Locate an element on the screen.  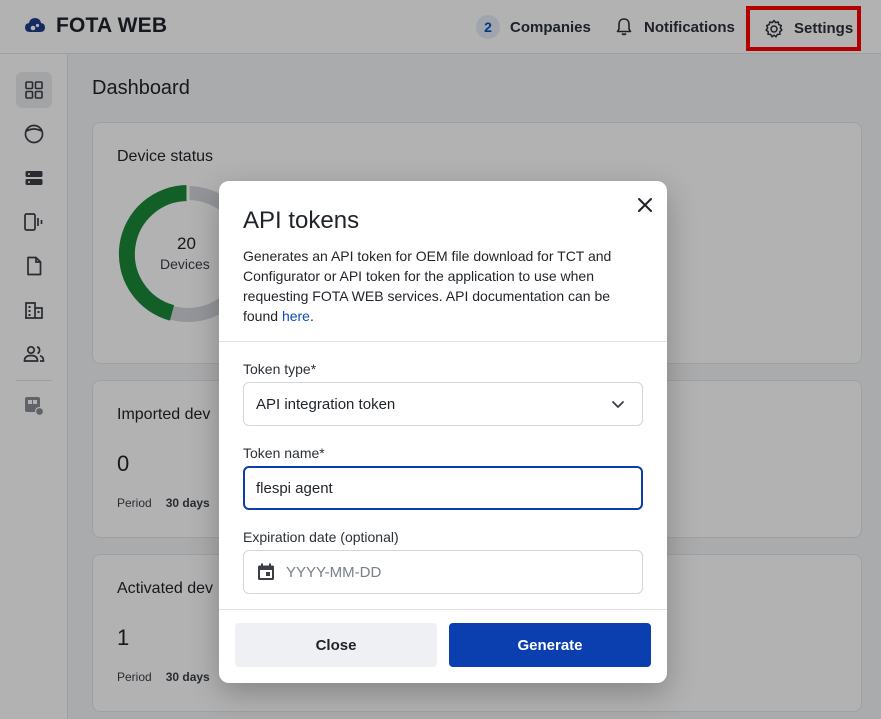
token-type-label: Token type* is located at coordinates (280, 369).